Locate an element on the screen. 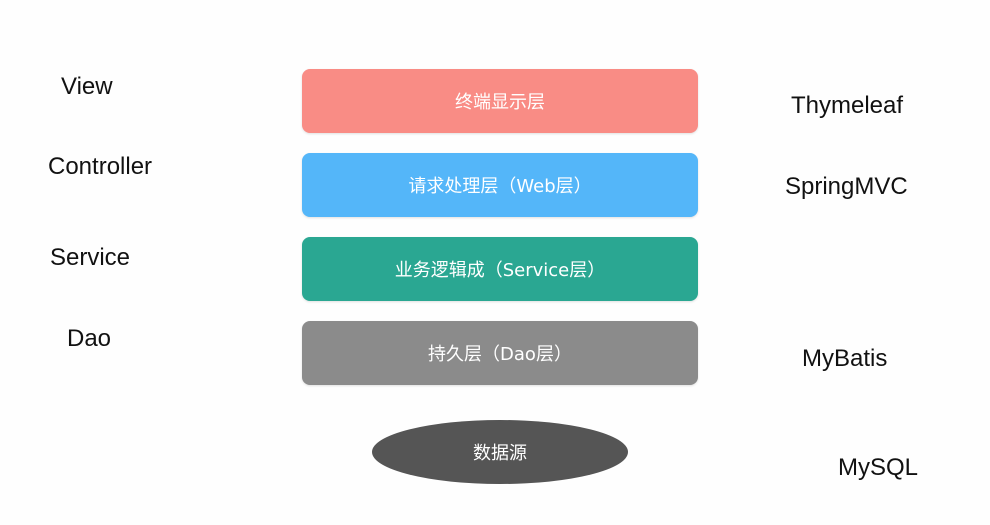  right-label-springmvc: SpringMVC is located at coordinates (846, 186).